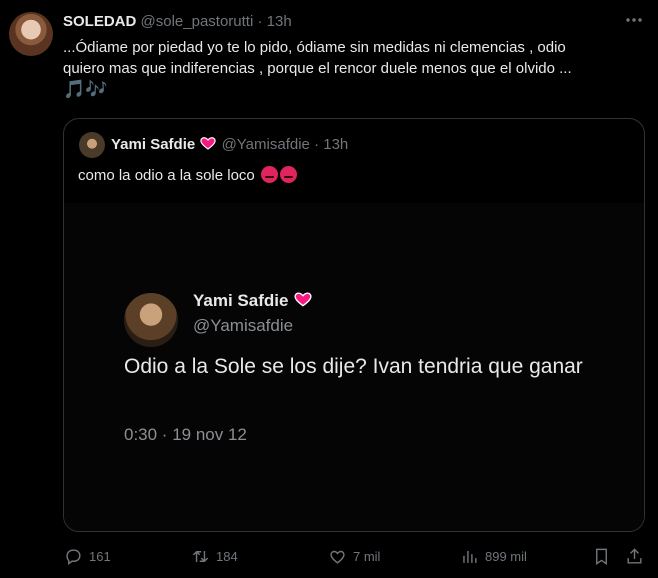 This screenshot has width=658, height=578. I want to click on bookmark-icon, so click(601, 556).